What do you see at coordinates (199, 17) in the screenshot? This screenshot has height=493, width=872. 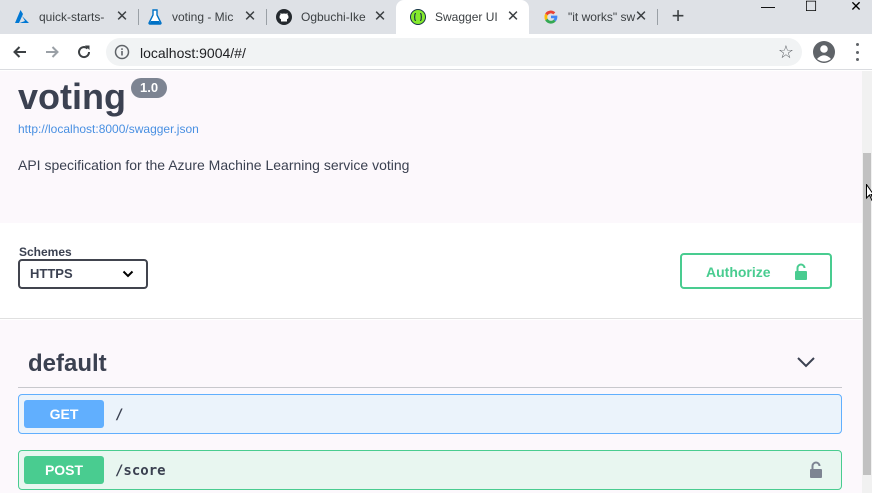 I see `tab-voting: voting - Mic ✕` at bounding box center [199, 17].